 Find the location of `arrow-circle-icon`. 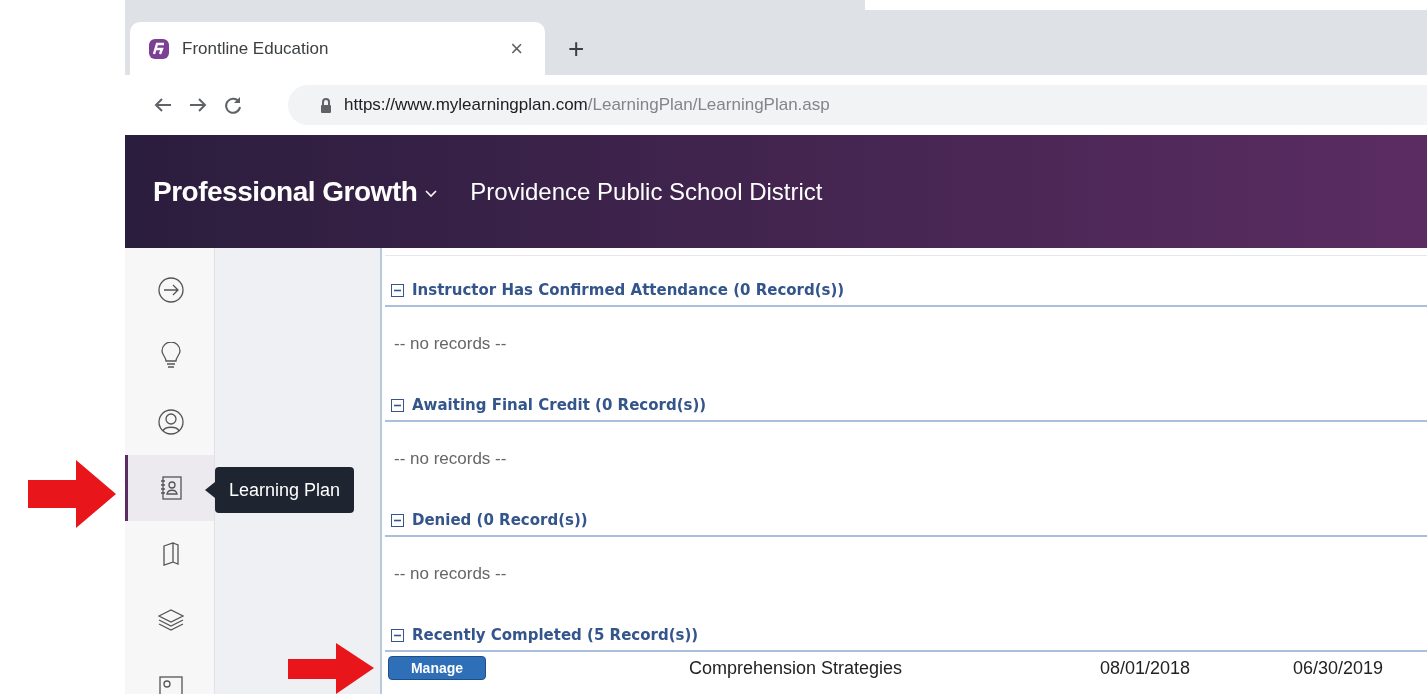

arrow-circle-icon is located at coordinates (171, 290).